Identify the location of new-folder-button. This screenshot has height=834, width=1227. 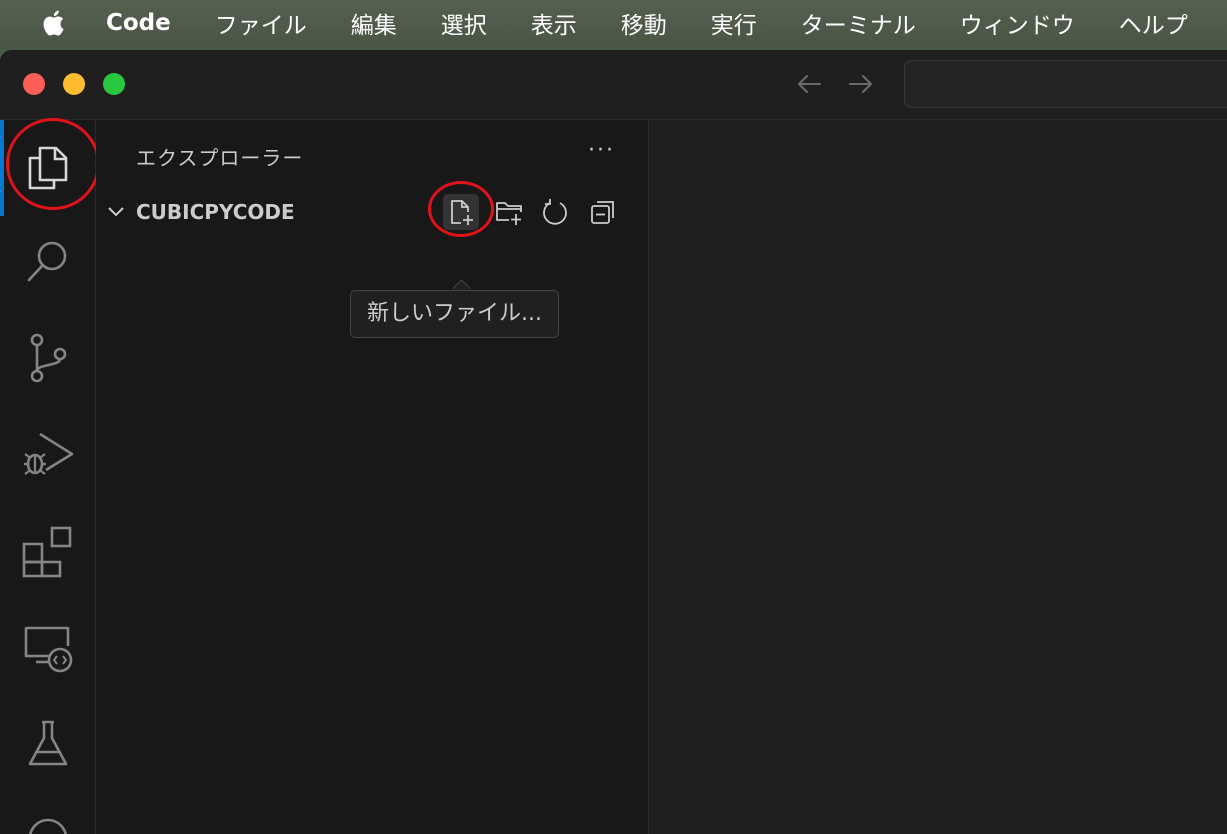
(509, 212).